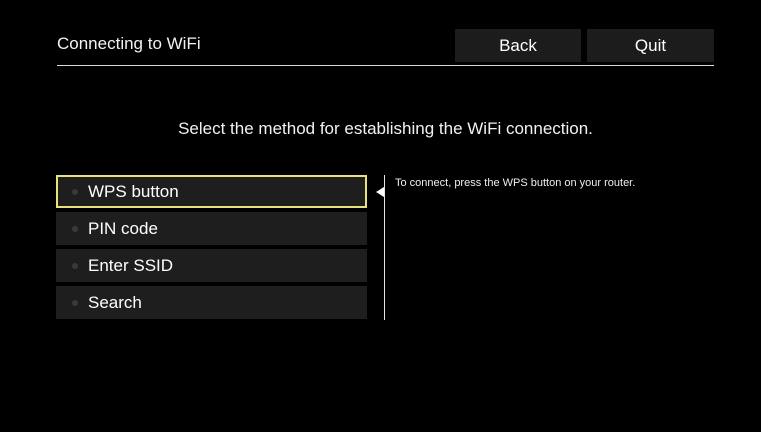  Describe the element at coordinates (131, 265) in the screenshot. I see `menu-item-label: Enter SSID` at that location.